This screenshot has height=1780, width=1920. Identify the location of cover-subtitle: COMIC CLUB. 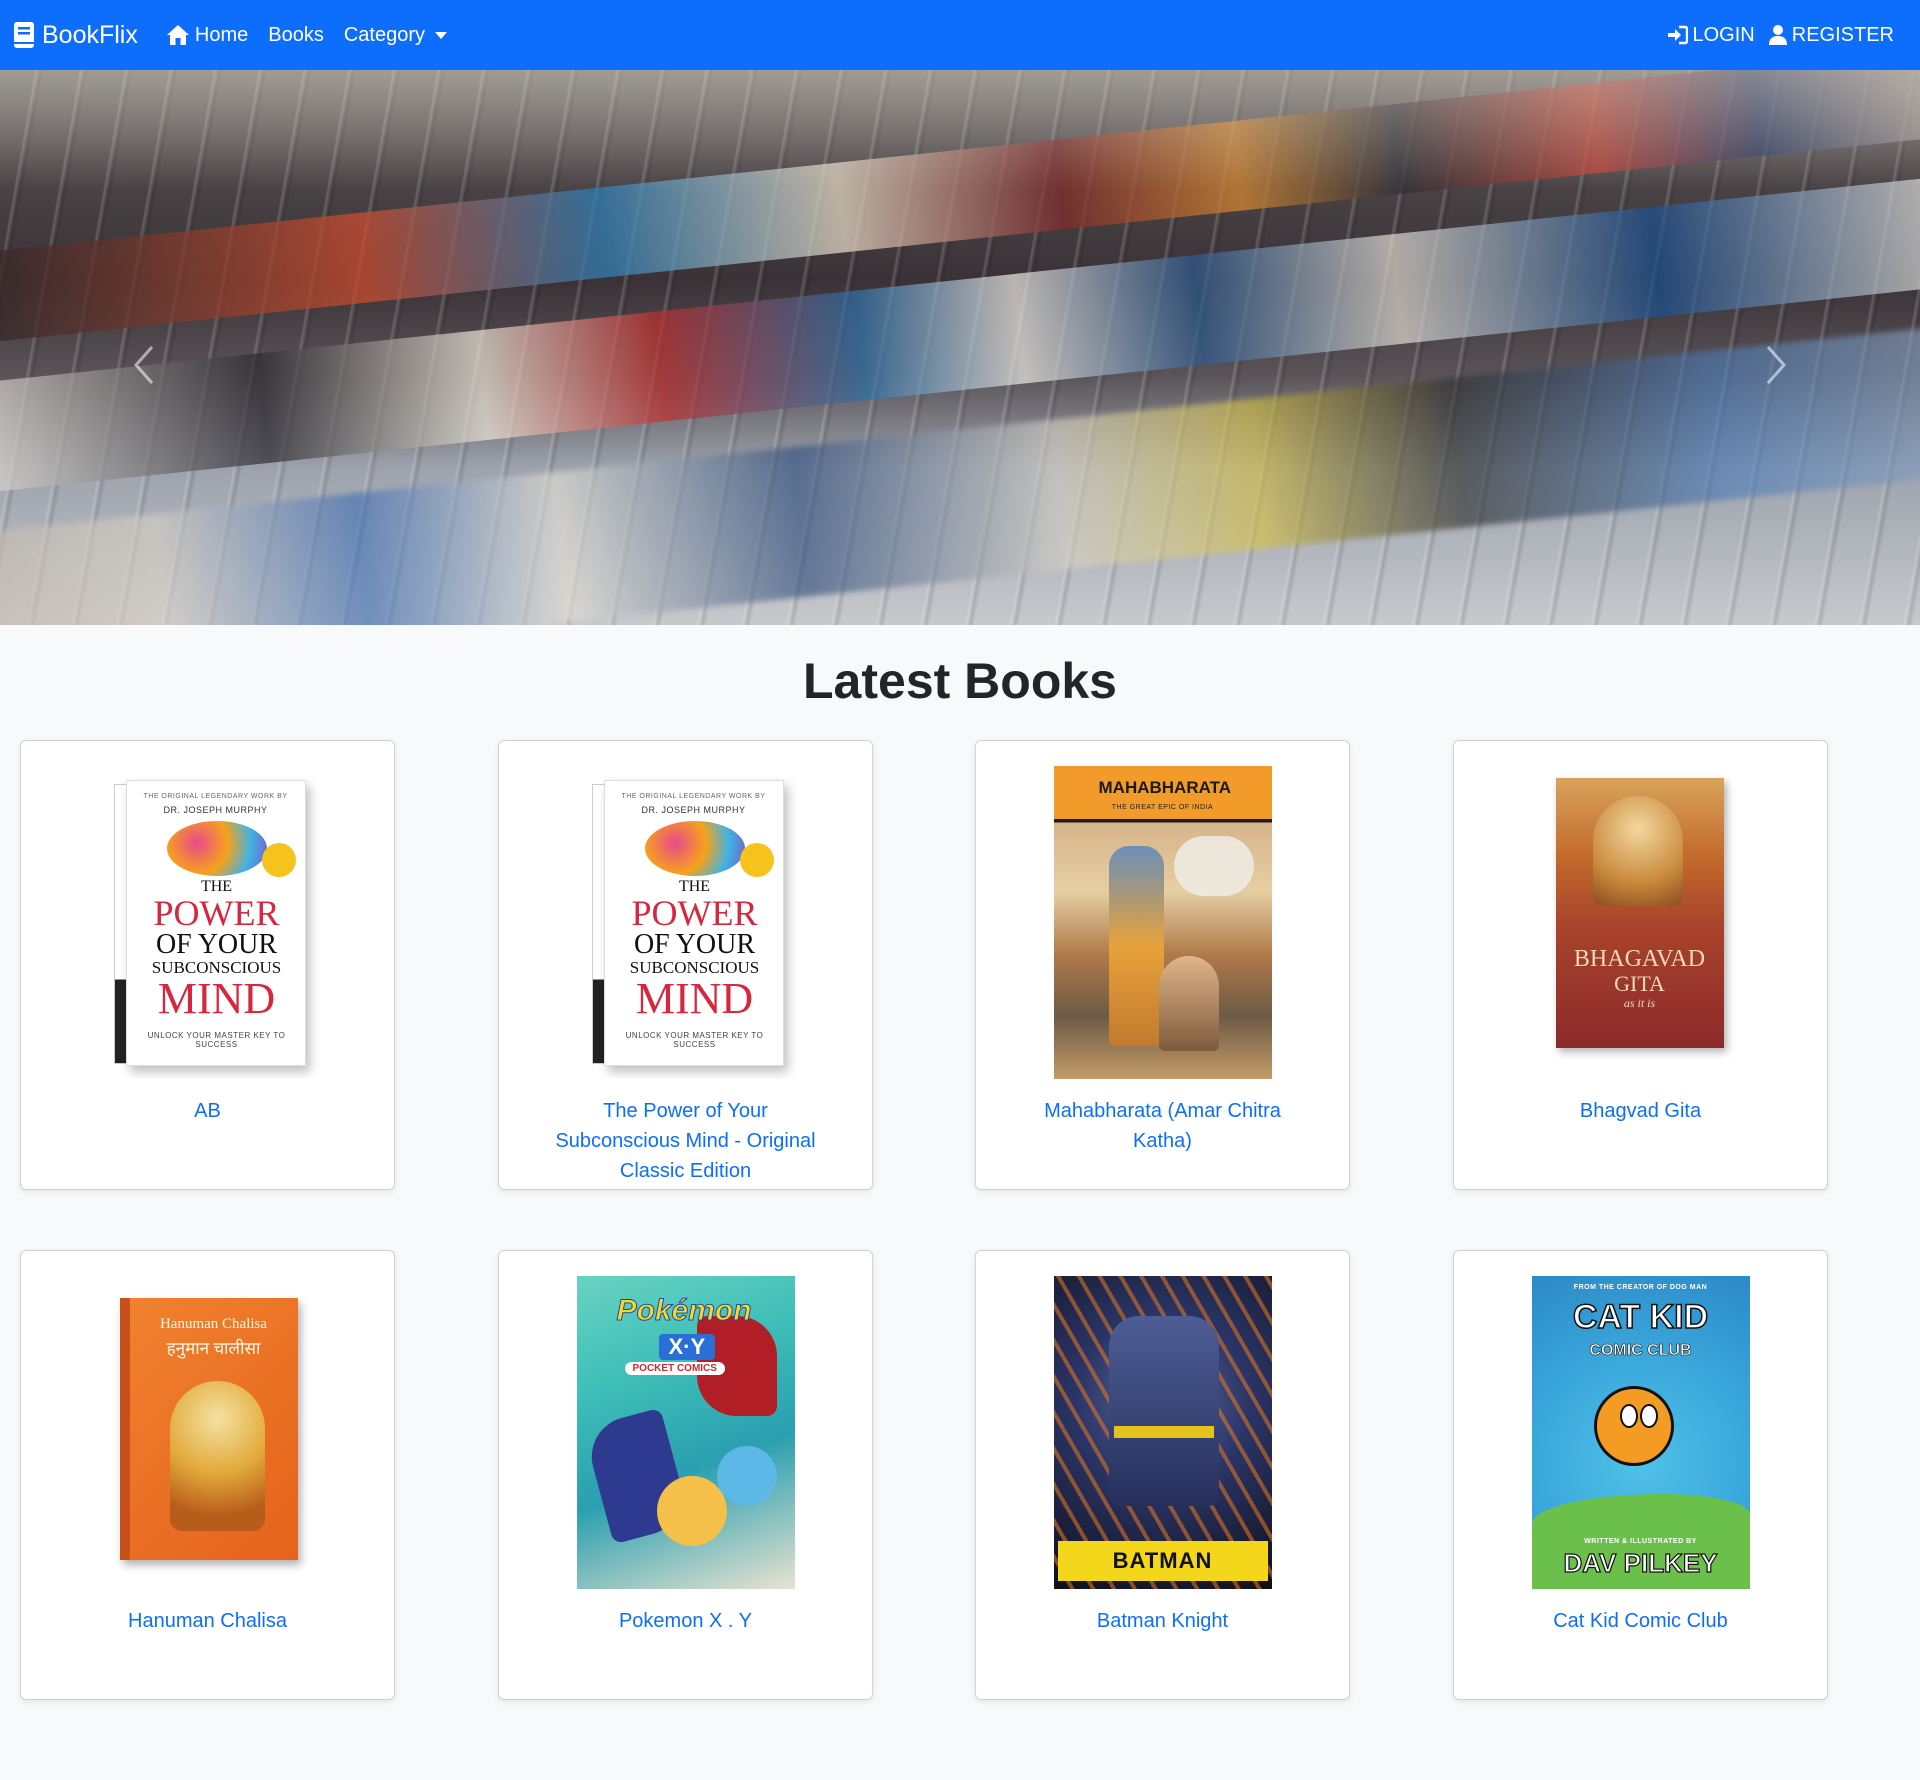
(1640, 1351).